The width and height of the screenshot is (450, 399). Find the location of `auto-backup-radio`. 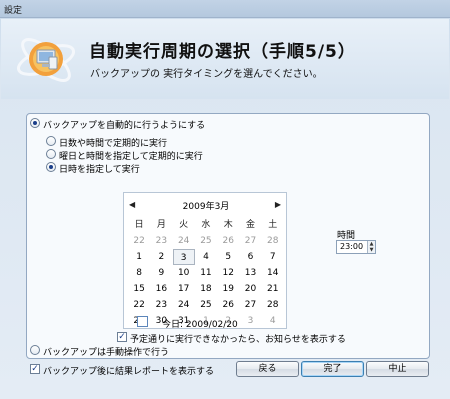

auto-backup-radio is located at coordinates (35, 123).